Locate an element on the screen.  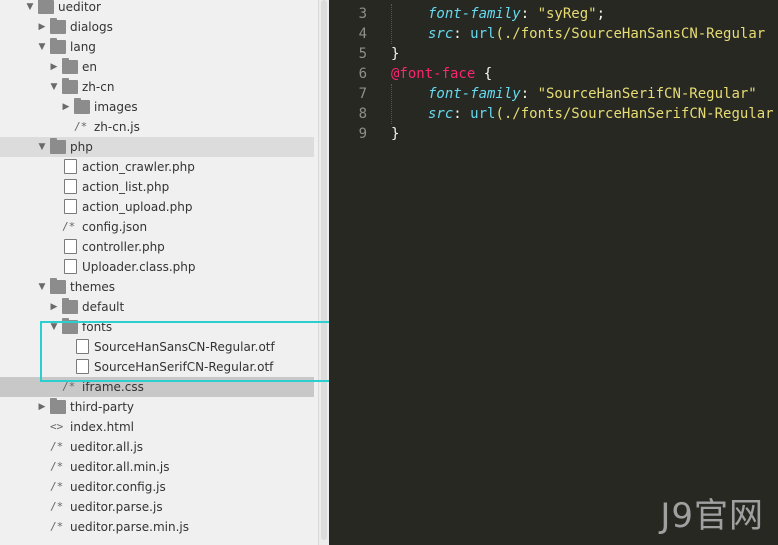
tree-item: <> index.html is located at coordinates (157, 427).